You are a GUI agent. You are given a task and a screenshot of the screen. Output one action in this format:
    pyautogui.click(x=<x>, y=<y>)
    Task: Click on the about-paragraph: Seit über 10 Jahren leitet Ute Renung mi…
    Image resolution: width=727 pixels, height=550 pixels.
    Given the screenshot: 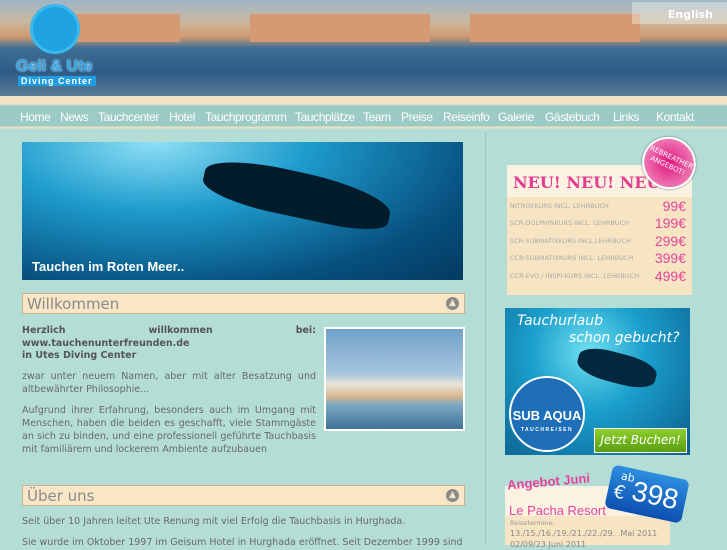 What is the action you would take?
    pyautogui.click(x=214, y=521)
    